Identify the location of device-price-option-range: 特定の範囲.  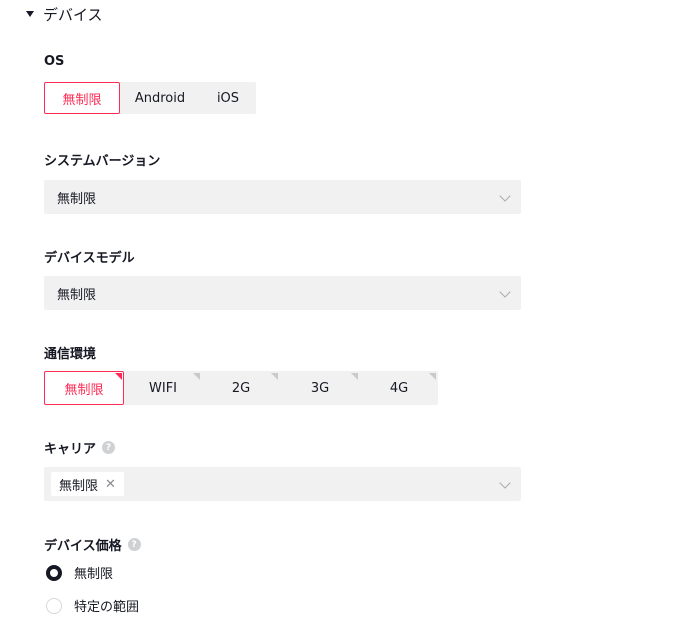
(92, 605).